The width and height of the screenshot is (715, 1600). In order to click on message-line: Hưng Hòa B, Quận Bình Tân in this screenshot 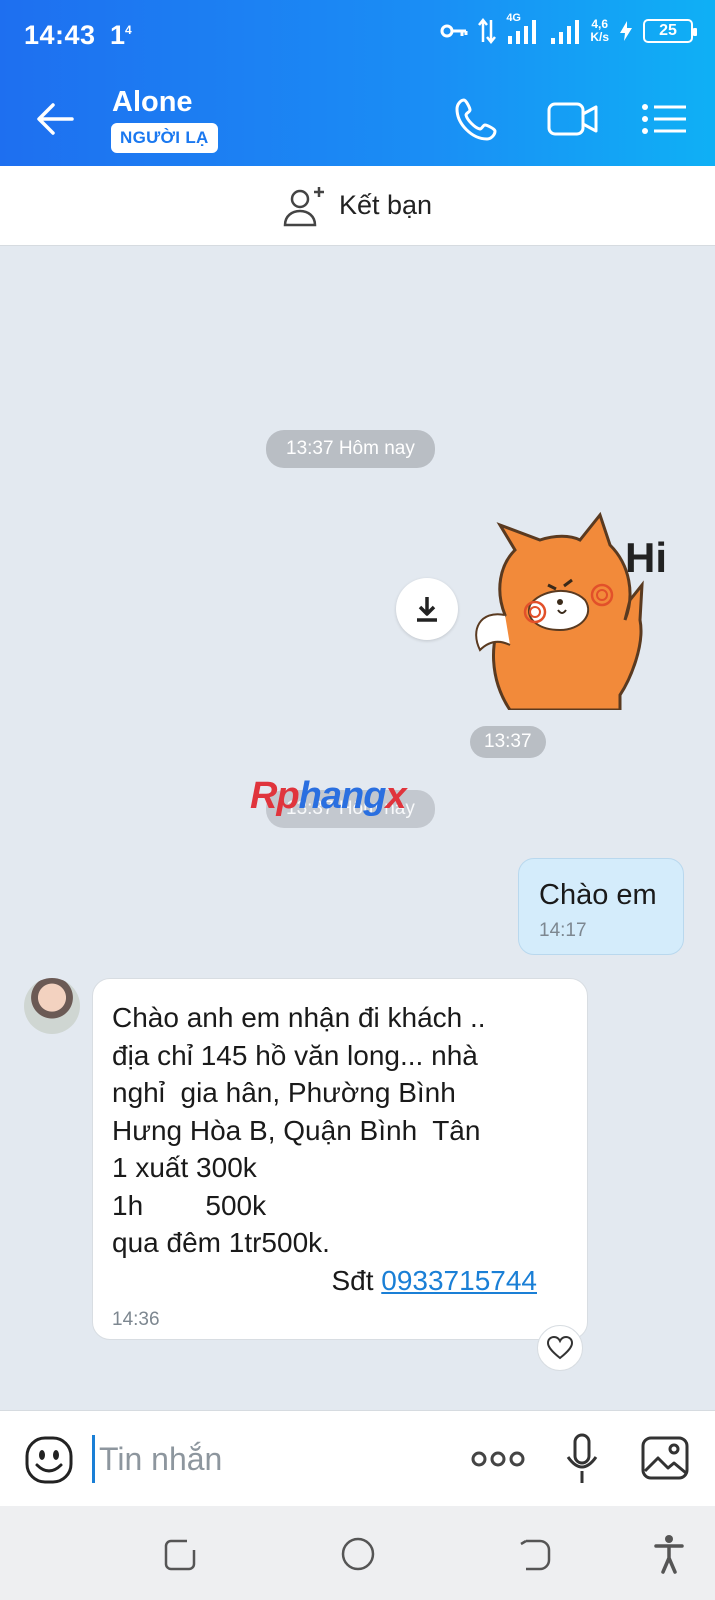, I will do `click(296, 1130)`.